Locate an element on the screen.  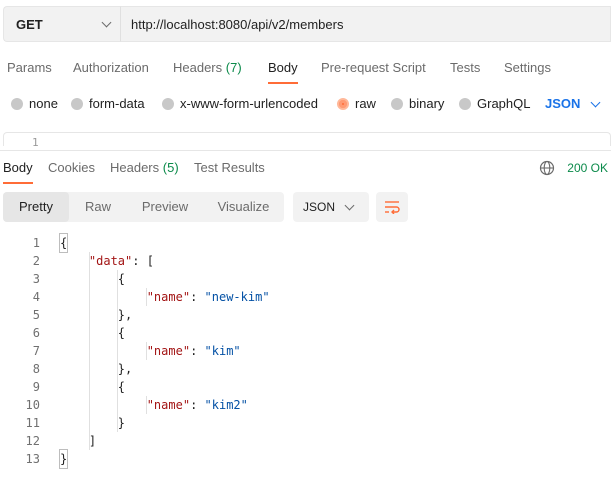
radio-label: raw is located at coordinates (365, 103).